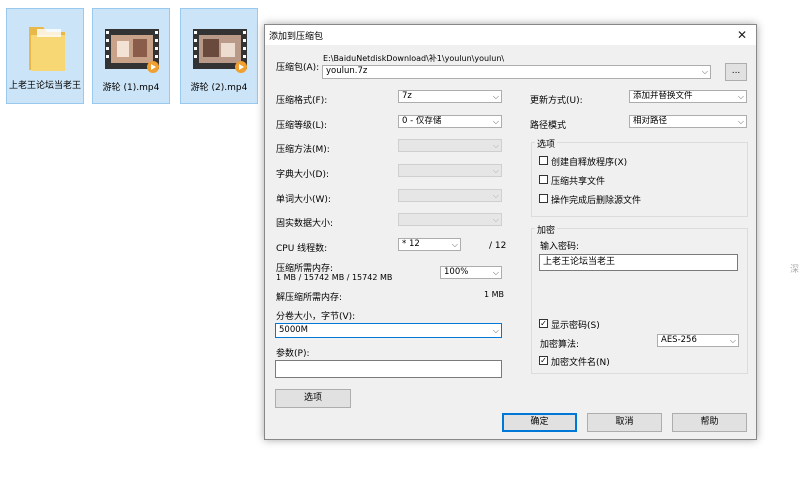  What do you see at coordinates (219, 88) in the screenshot?
I see `desktop-icon-label: 游轮 (2).mp4` at bounding box center [219, 88].